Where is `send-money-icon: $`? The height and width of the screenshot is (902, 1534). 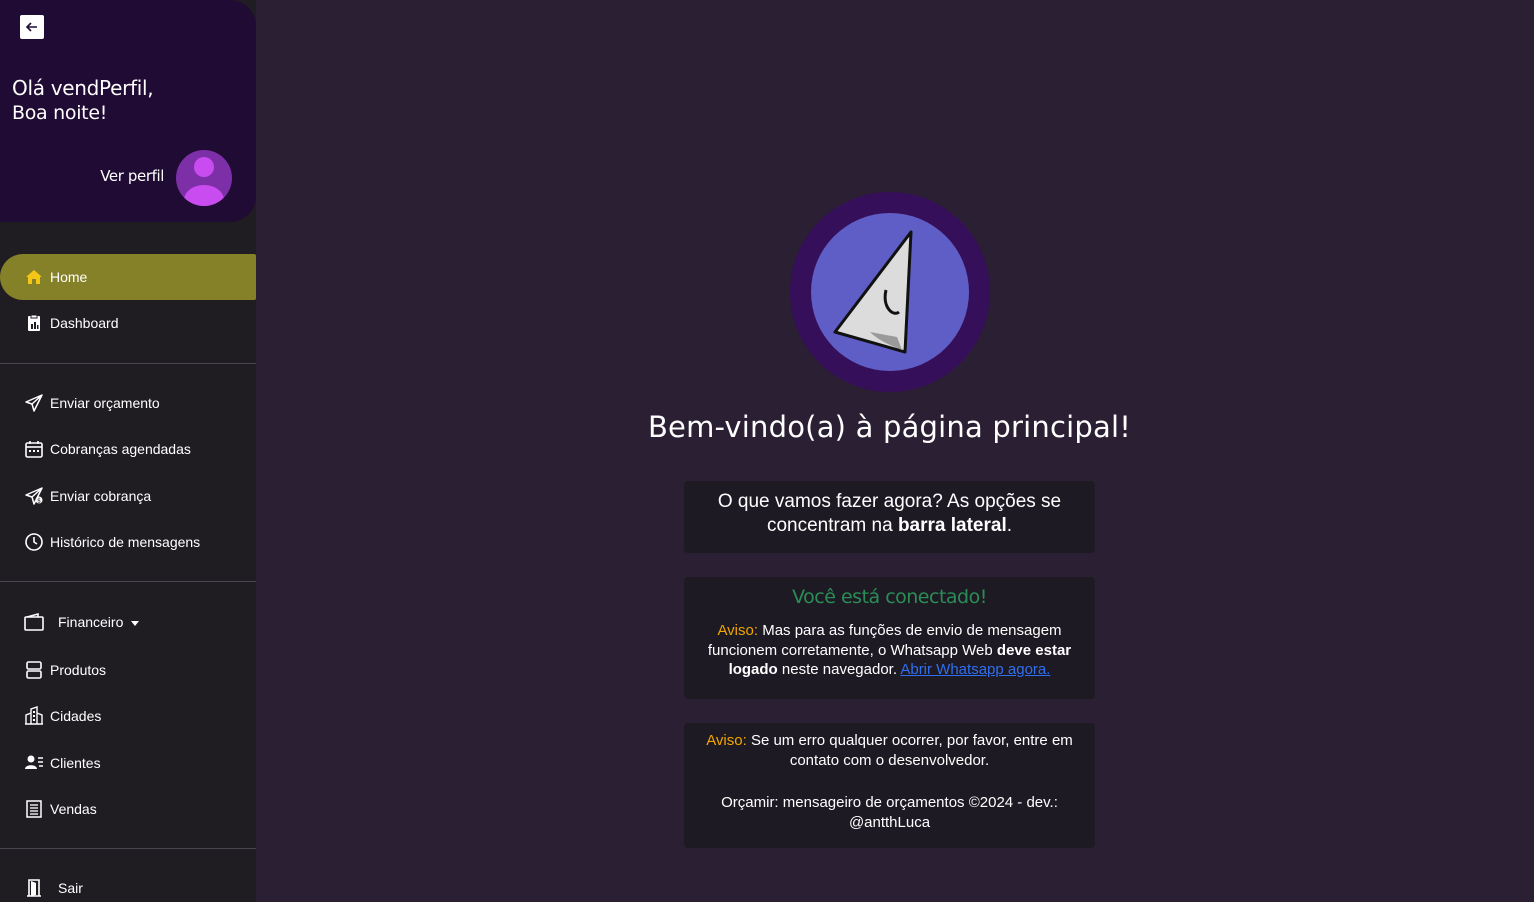
send-money-icon: $ is located at coordinates (34, 496).